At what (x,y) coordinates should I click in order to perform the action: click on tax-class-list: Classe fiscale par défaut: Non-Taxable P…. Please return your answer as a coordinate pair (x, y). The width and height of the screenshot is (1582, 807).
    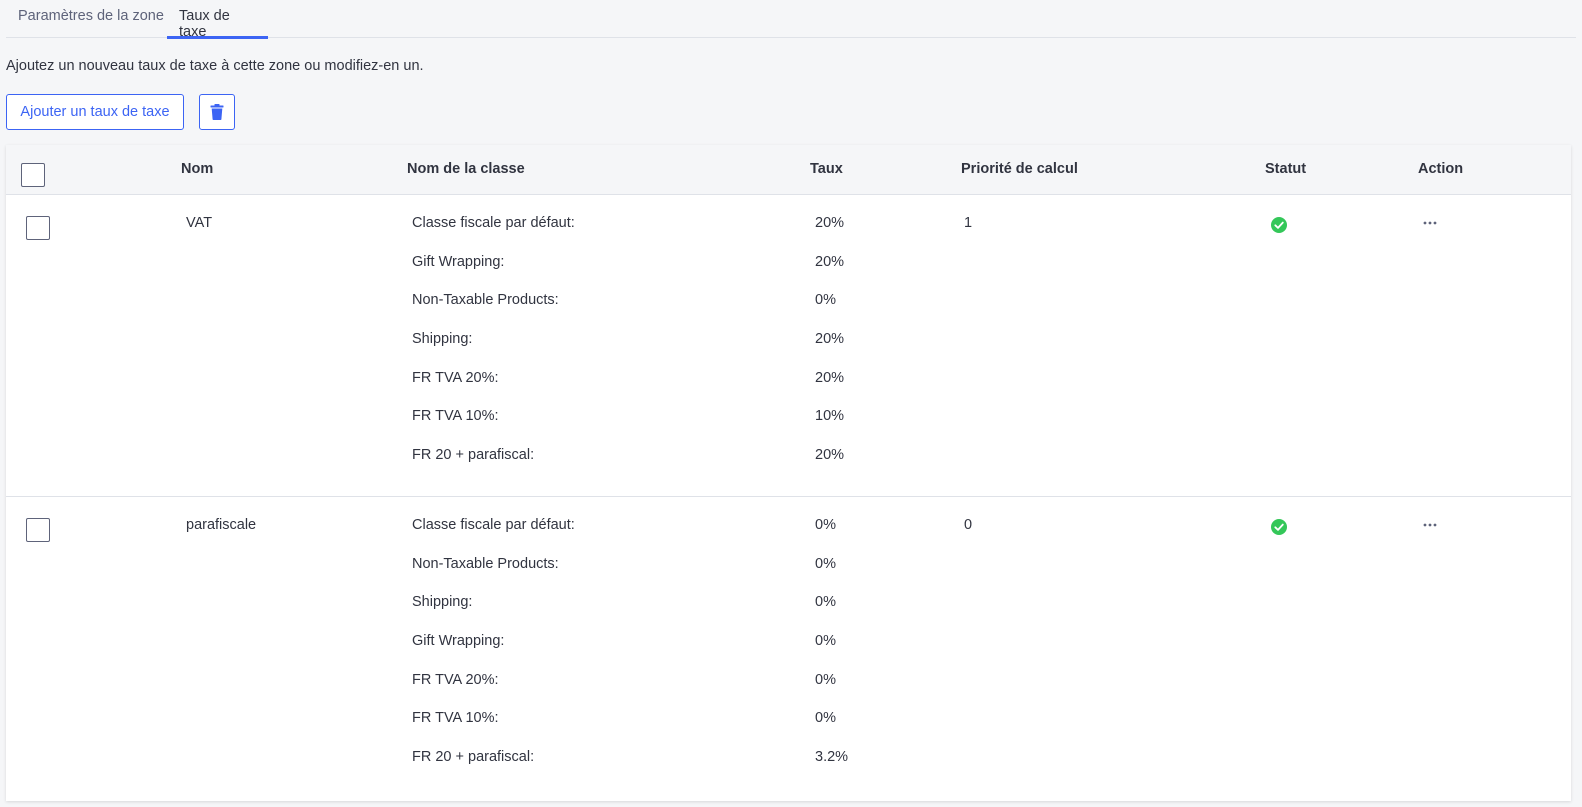
    Looking at the image, I should click on (493, 652).